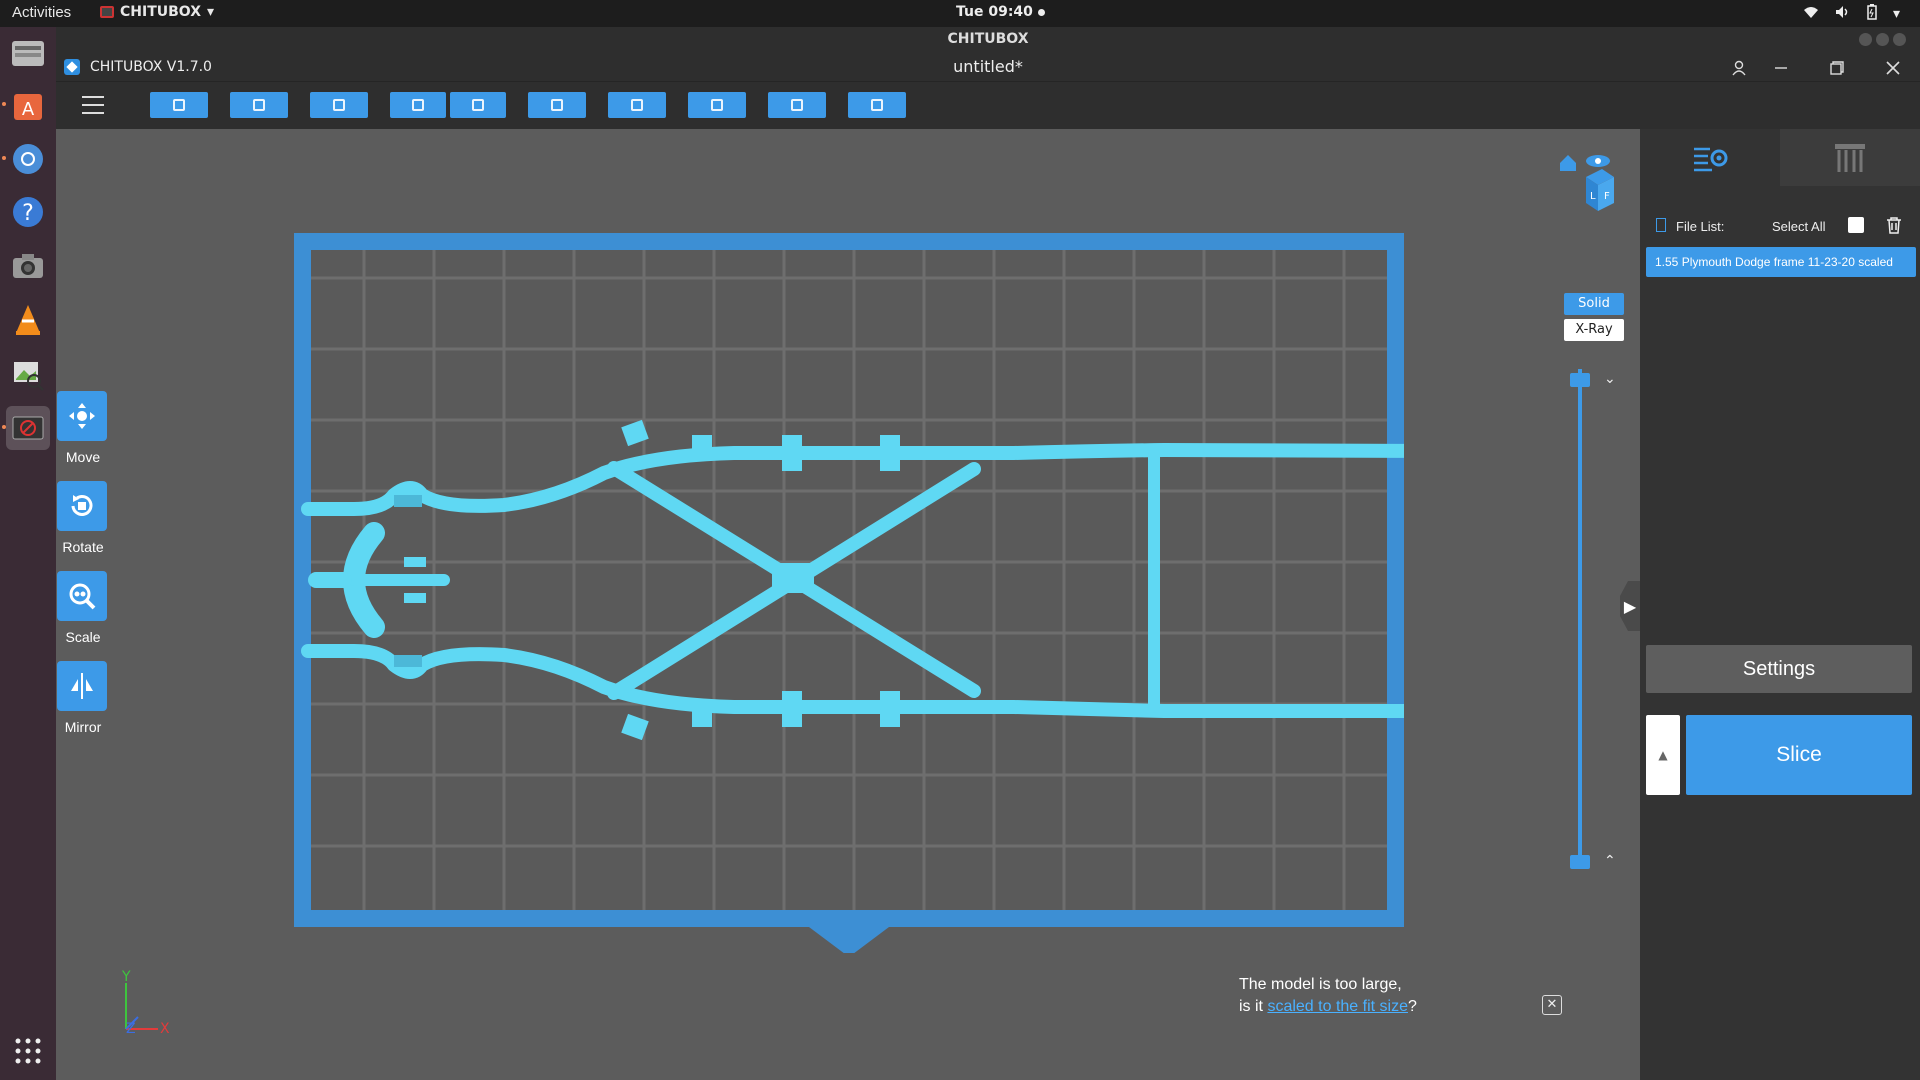  What do you see at coordinates (1586, 184) in the screenshot?
I see `view-cube-icon: L F` at bounding box center [1586, 184].